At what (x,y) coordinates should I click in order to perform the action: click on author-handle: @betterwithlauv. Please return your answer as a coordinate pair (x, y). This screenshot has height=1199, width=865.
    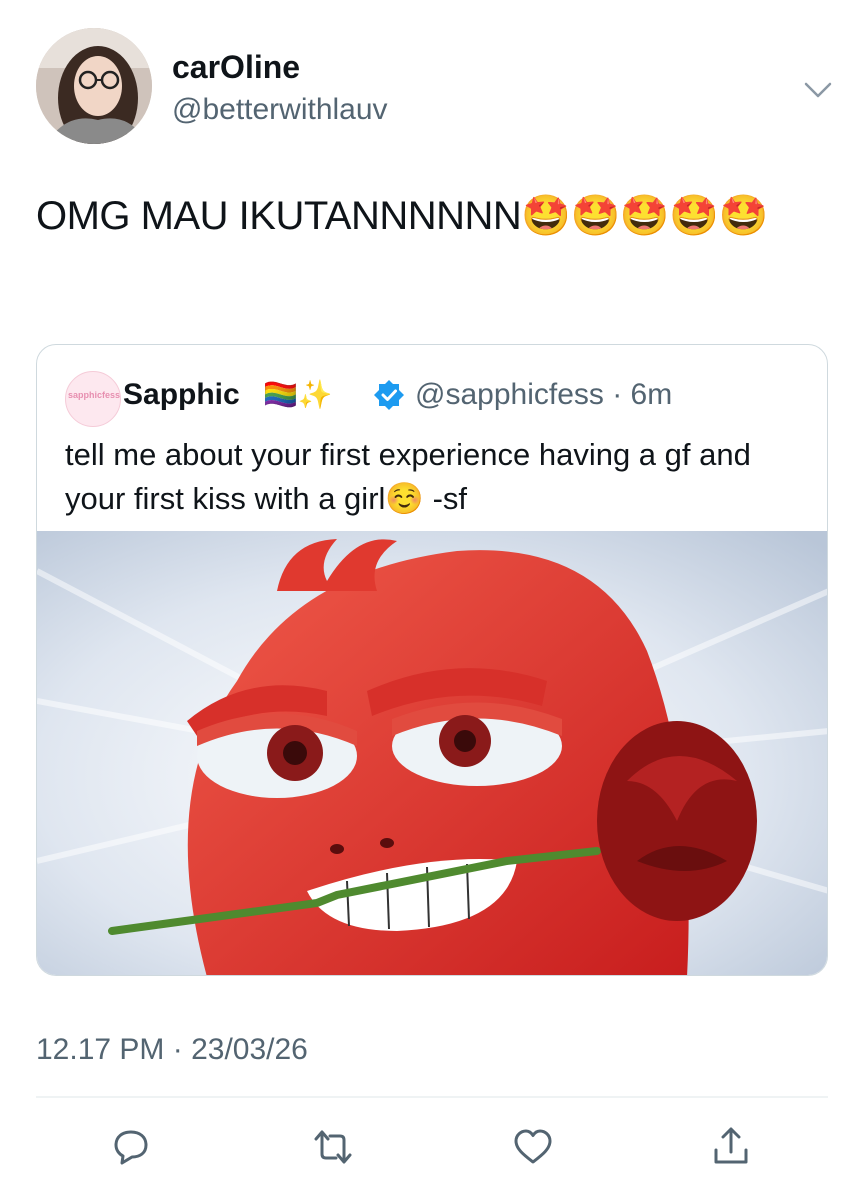
    Looking at the image, I should click on (280, 110).